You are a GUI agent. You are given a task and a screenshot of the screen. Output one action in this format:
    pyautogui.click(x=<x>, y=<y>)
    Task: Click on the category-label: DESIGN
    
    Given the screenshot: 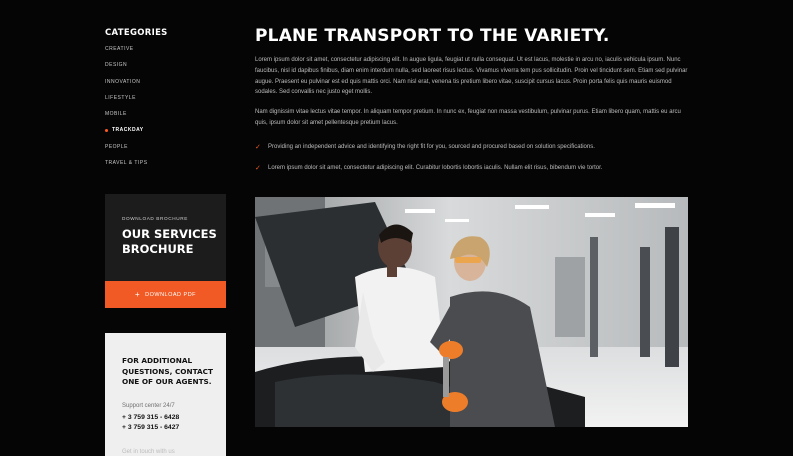 What is the action you would take?
    pyautogui.click(x=116, y=65)
    